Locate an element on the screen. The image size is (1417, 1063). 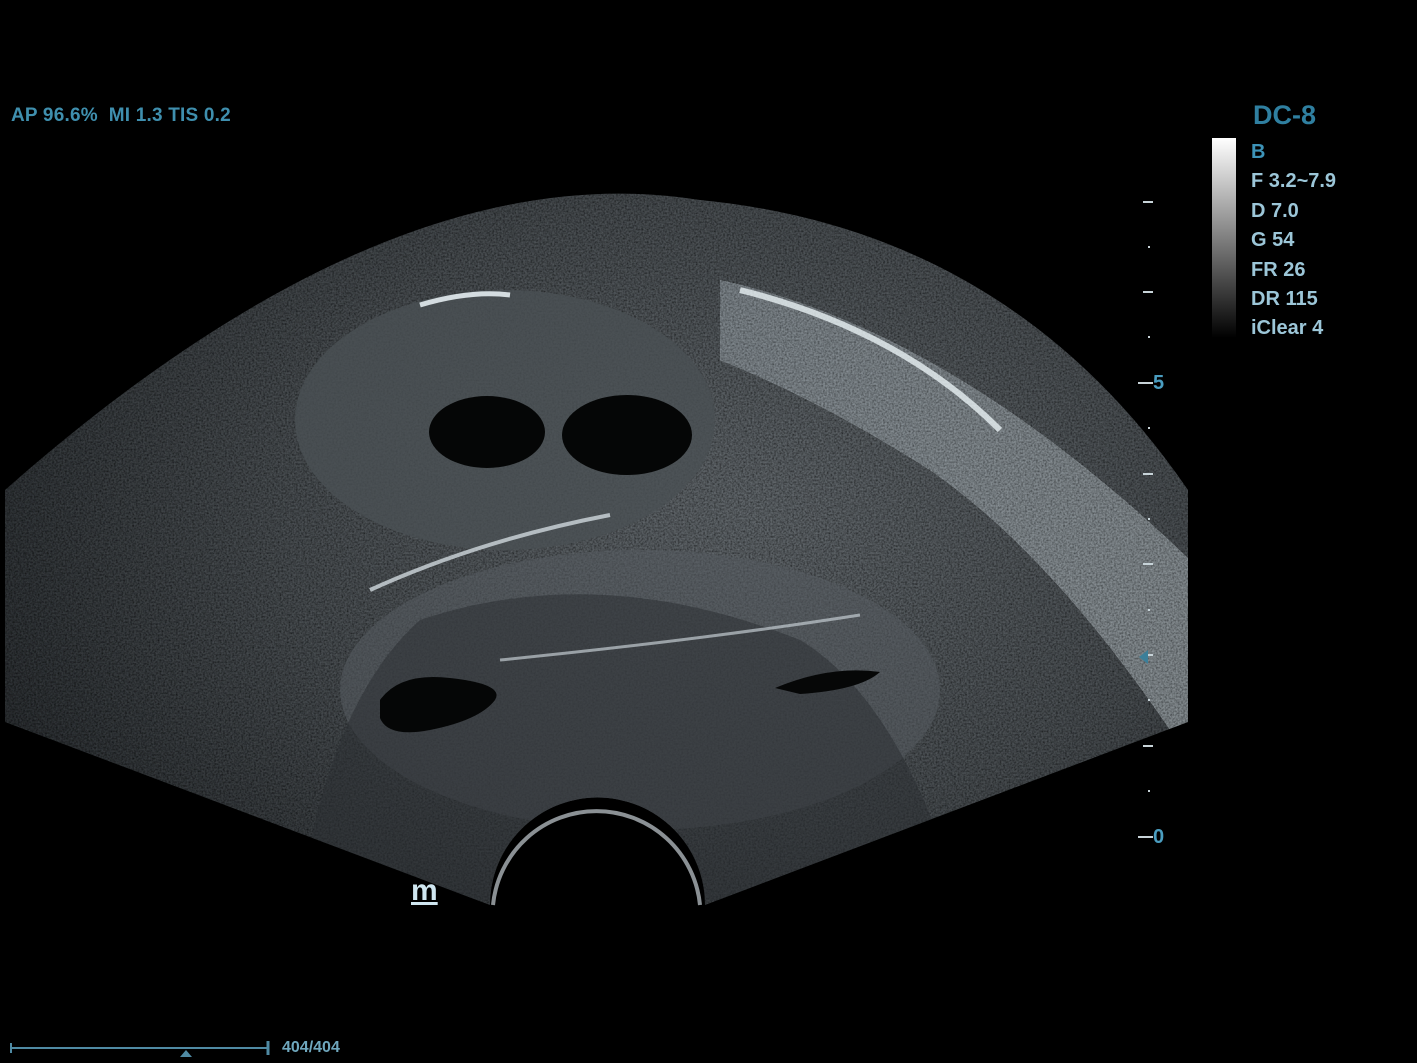
param-depth: D 7.0 is located at coordinates (1275, 210).